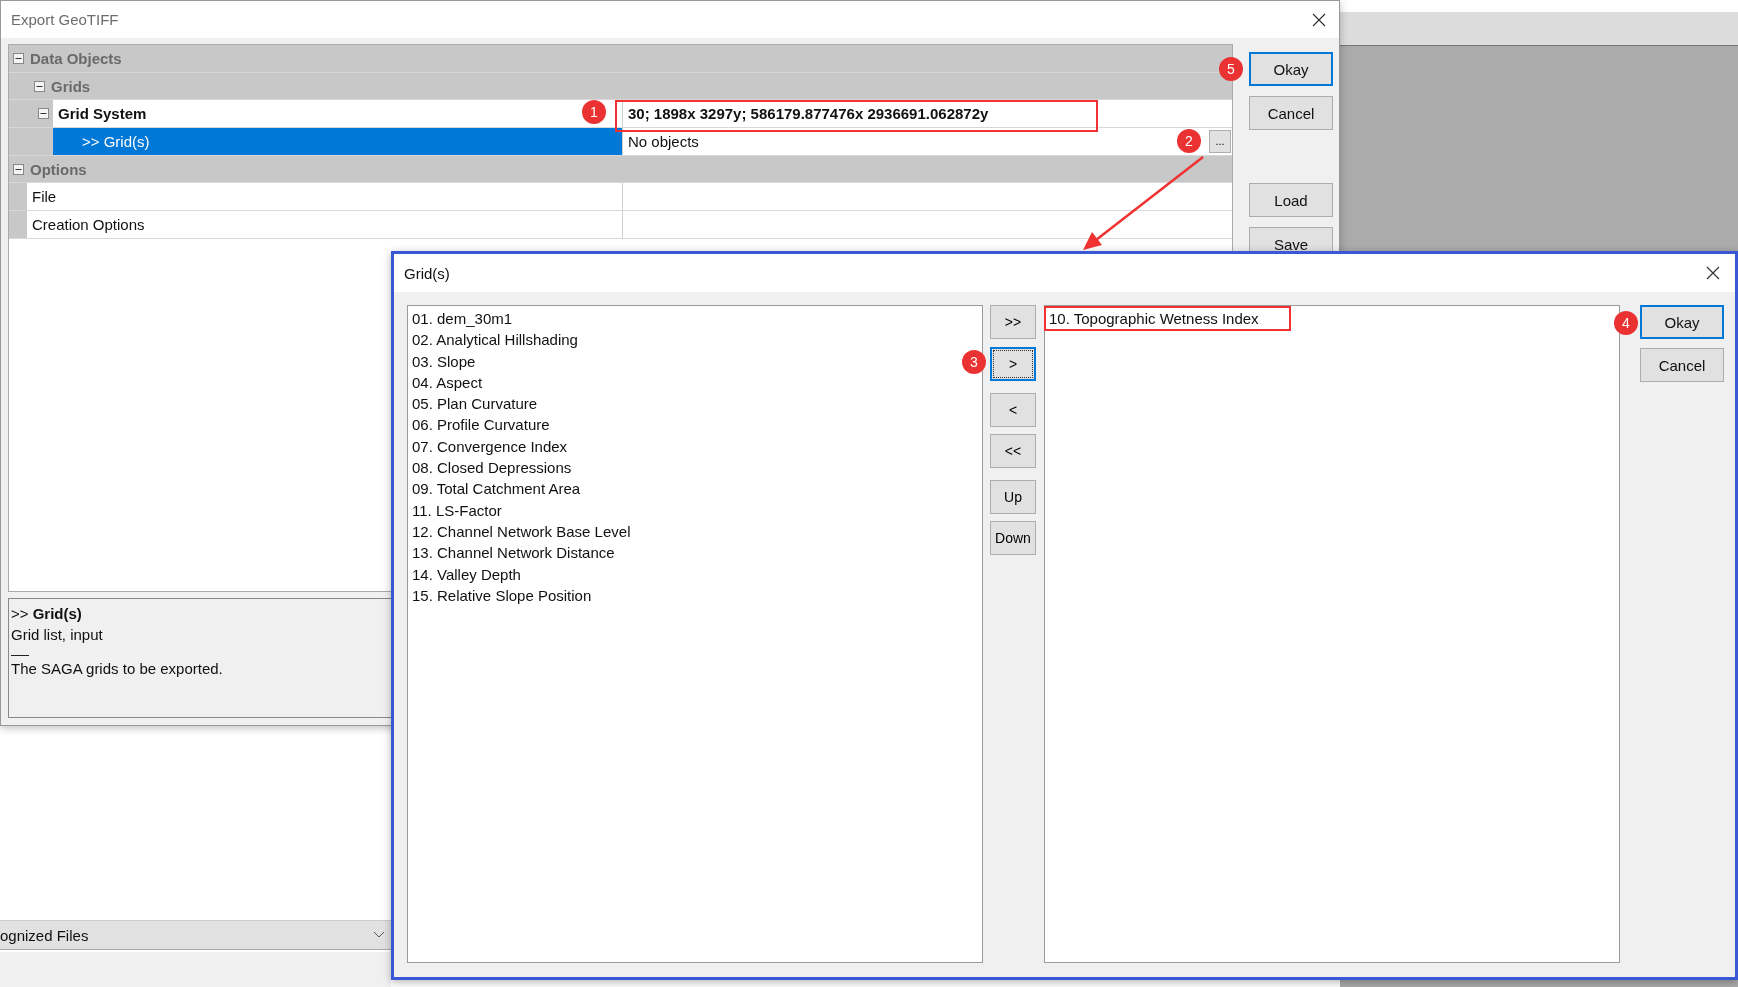  I want to click on chevron-icon, so click(379, 935).